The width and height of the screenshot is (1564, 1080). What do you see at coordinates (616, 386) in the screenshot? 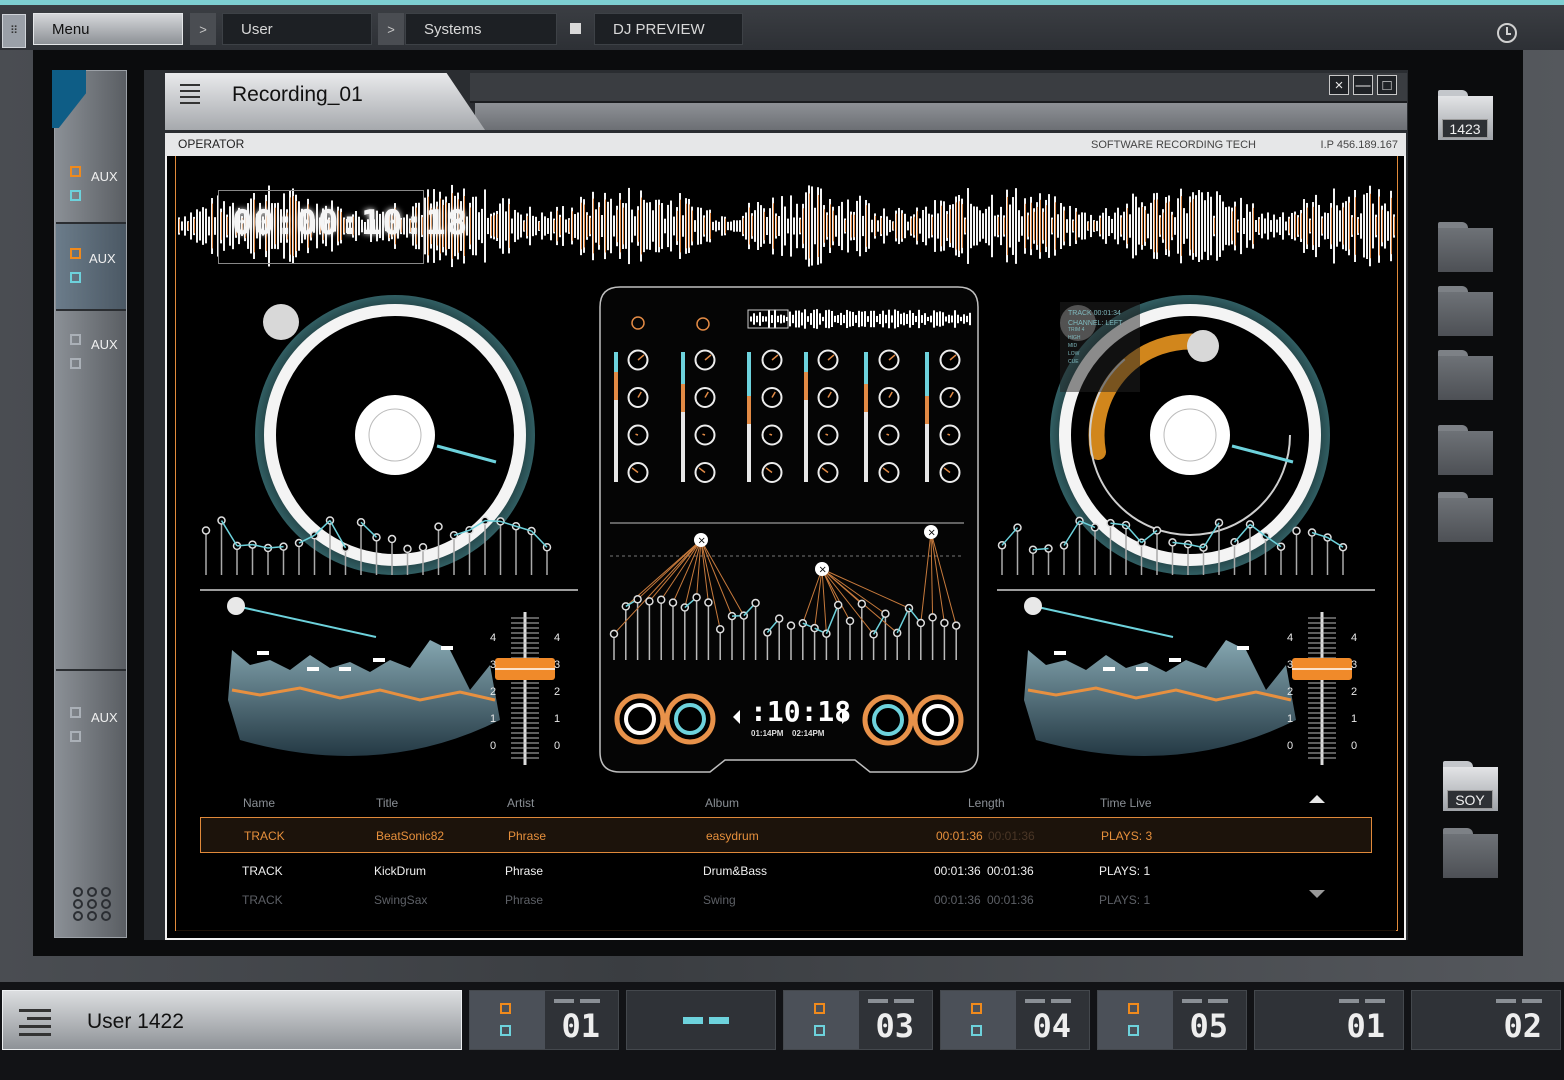
I see `level-meter-mid` at bounding box center [616, 386].